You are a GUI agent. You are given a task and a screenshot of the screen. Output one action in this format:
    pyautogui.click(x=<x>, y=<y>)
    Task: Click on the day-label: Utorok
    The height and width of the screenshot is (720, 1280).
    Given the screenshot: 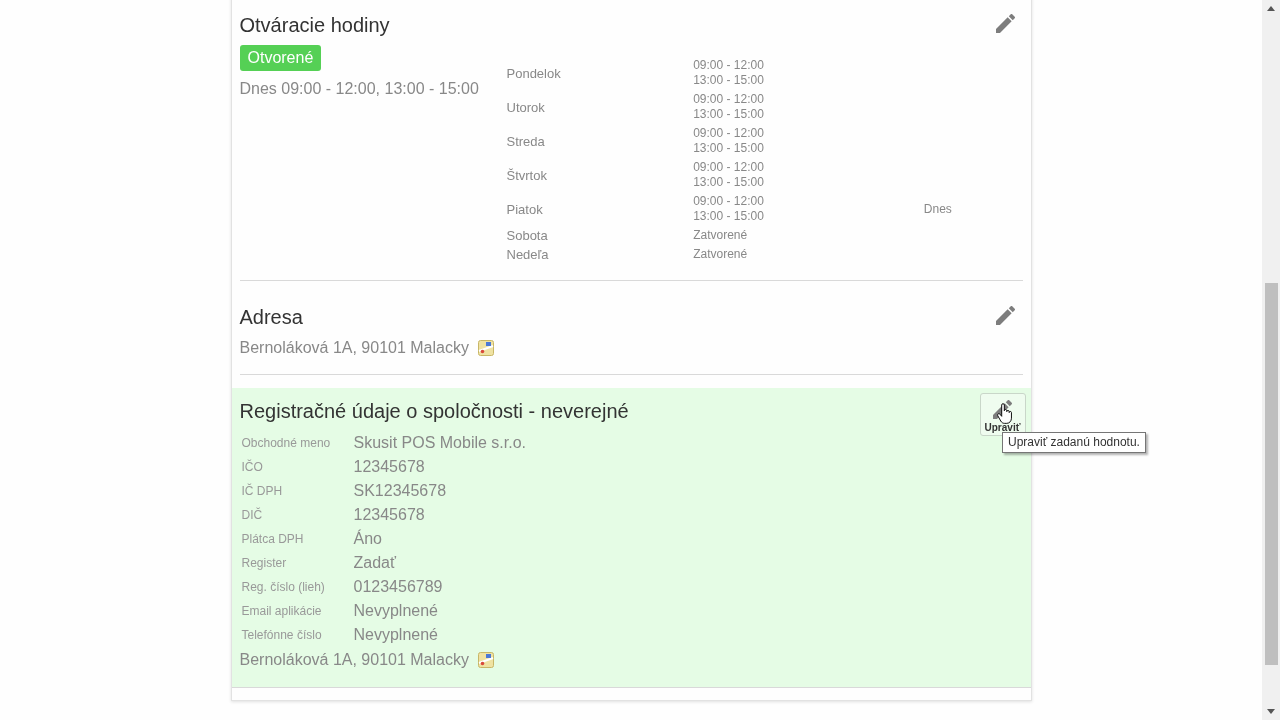 What is the action you would take?
    pyautogui.click(x=525, y=107)
    